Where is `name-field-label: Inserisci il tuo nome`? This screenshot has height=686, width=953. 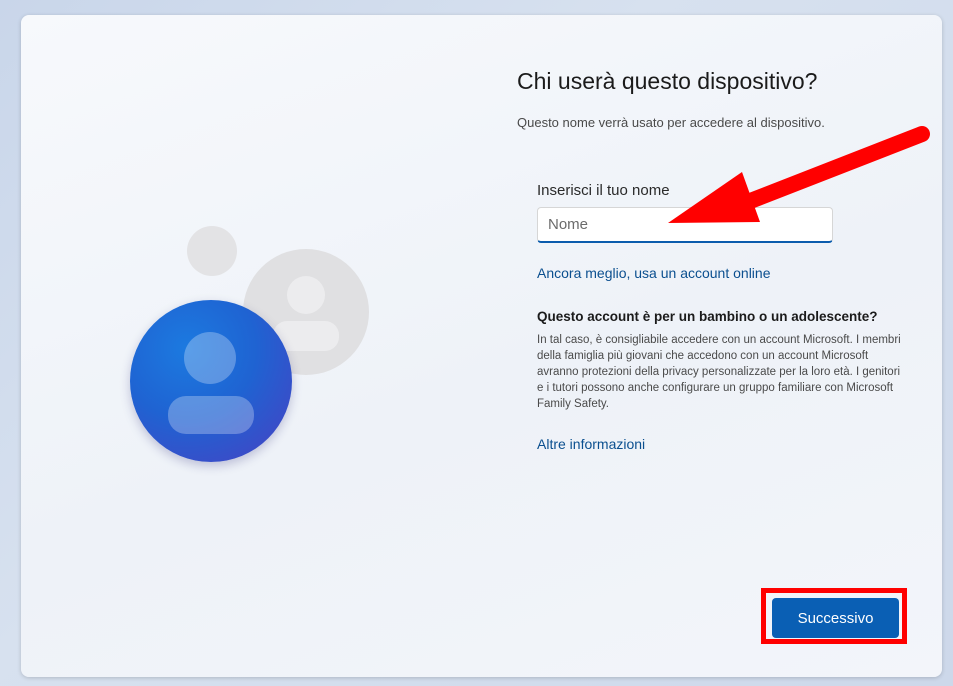 name-field-label: Inserisci il tuo nome is located at coordinates (603, 190).